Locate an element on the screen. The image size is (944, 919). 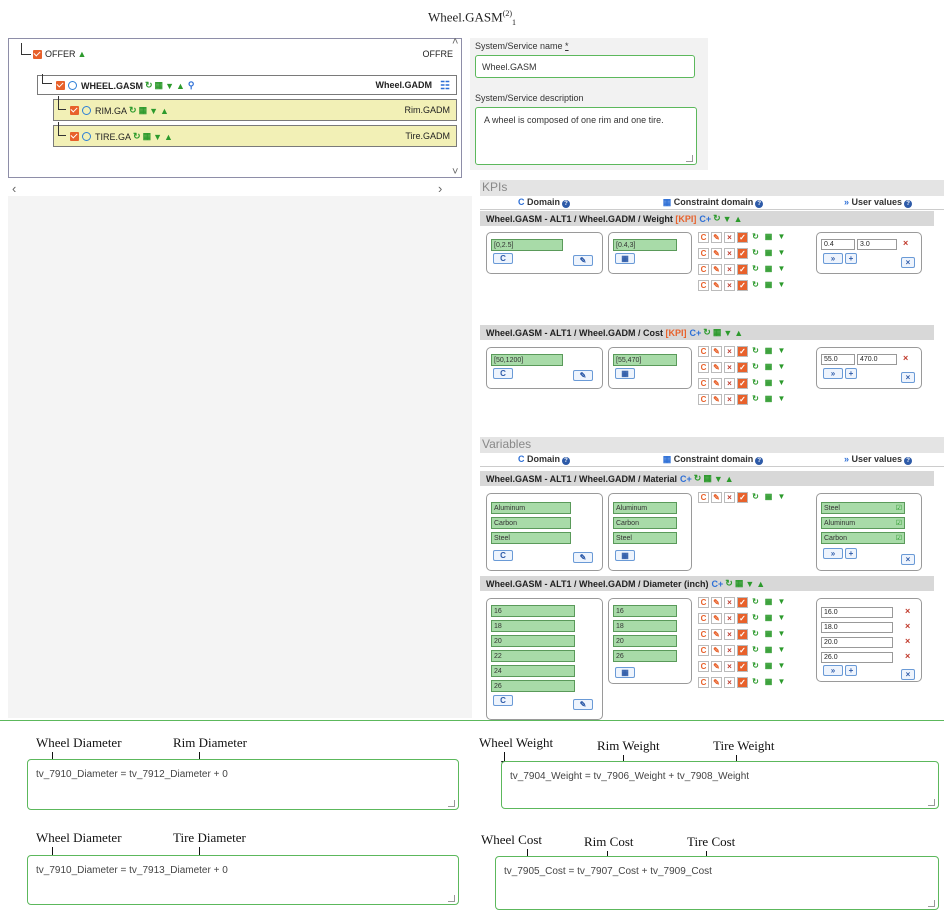
domain-value: Steel is located at coordinates (531, 538).